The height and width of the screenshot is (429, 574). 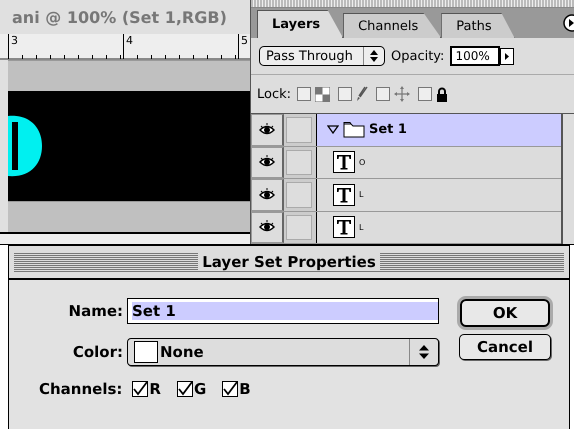 I want to click on panel-tab: Layers, so click(x=300, y=24).